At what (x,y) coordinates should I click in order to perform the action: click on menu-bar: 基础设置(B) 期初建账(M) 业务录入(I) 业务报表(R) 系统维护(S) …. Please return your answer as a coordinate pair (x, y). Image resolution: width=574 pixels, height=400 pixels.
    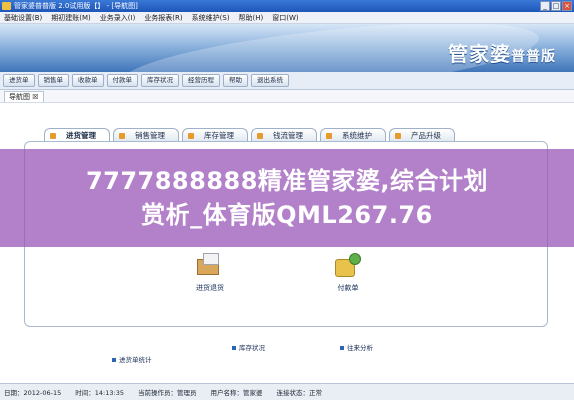
    Looking at the image, I should click on (287, 18).